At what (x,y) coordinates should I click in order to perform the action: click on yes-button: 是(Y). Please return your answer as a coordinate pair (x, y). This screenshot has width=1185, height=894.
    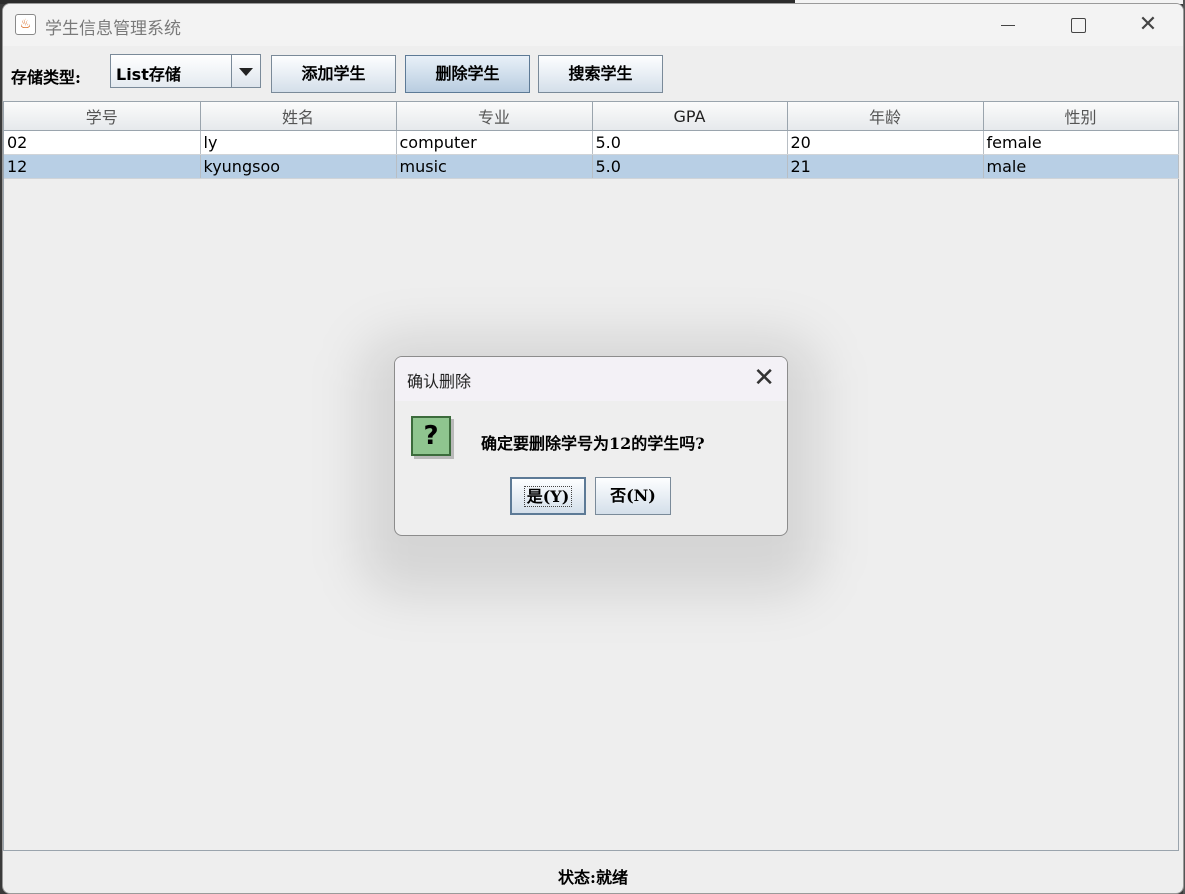
    Looking at the image, I should click on (548, 496).